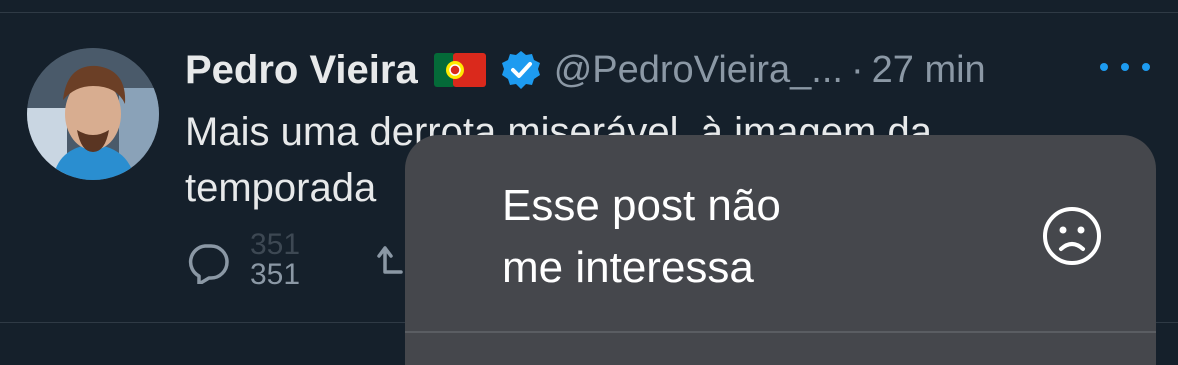 Image resolution: width=1178 pixels, height=365 pixels. I want to click on menu-item-label: Esse post não me interessa, so click(742, 237).